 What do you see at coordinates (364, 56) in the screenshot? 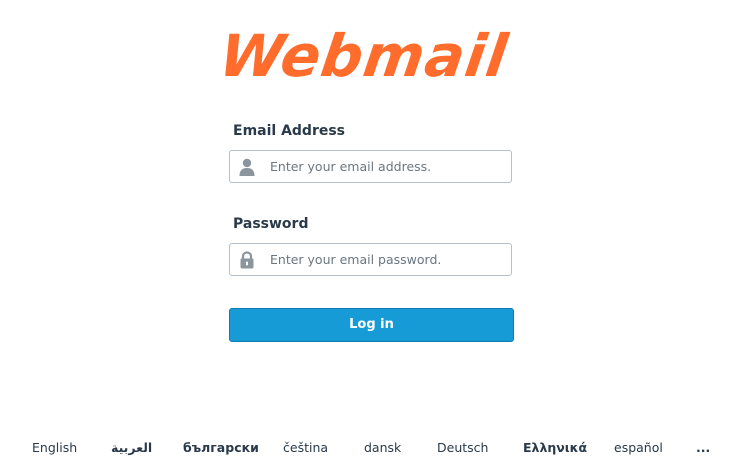
I see `webmail-logo: Webmail` at bounding box center [364, 56].